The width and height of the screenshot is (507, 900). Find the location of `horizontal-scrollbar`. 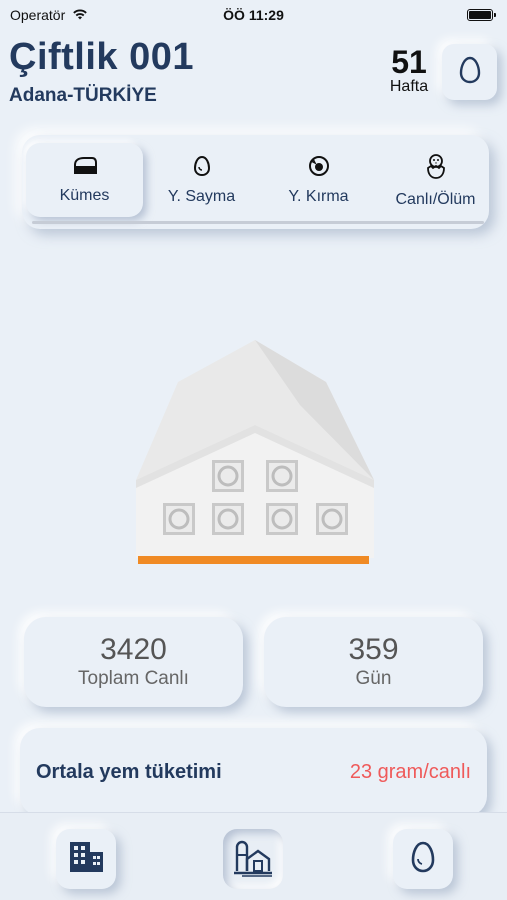

horizontal-scrollbar is located at coordinates (258, 222).